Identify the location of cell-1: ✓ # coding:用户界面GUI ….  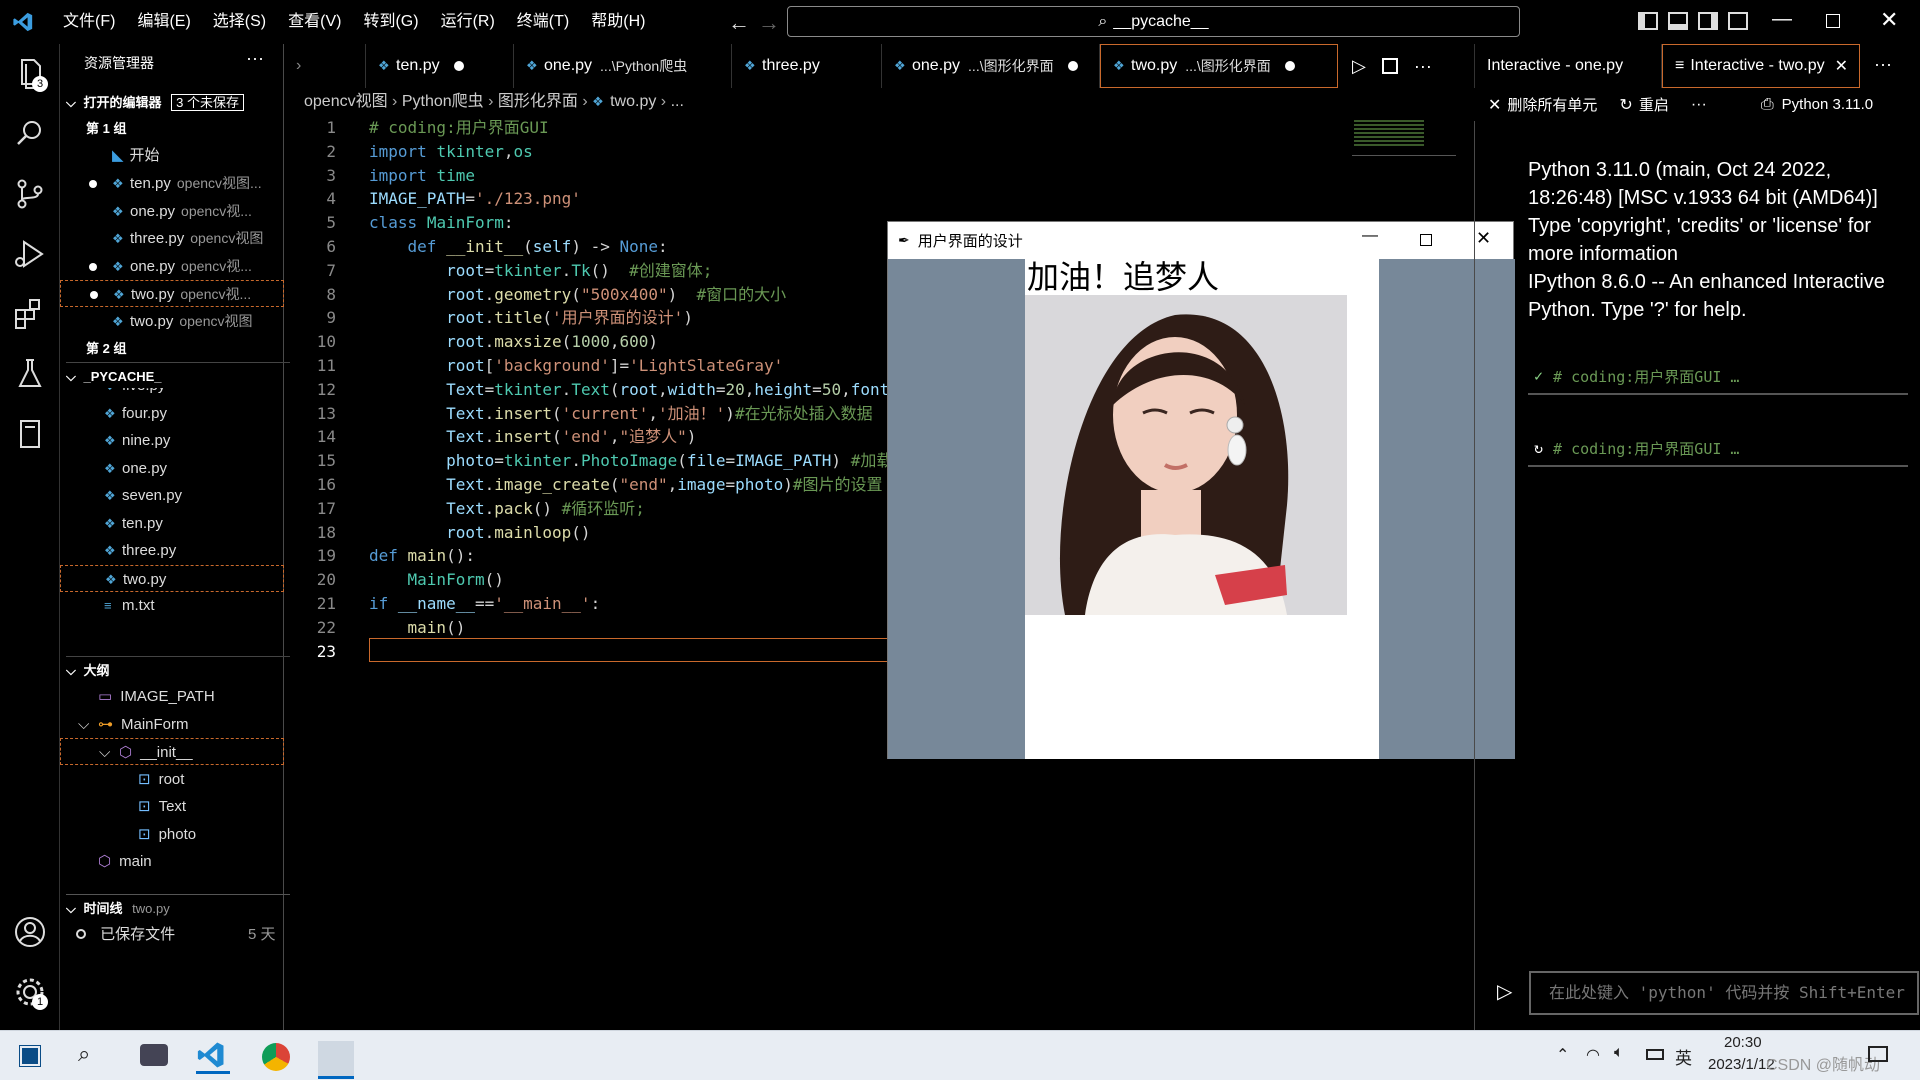
(1718, 377).